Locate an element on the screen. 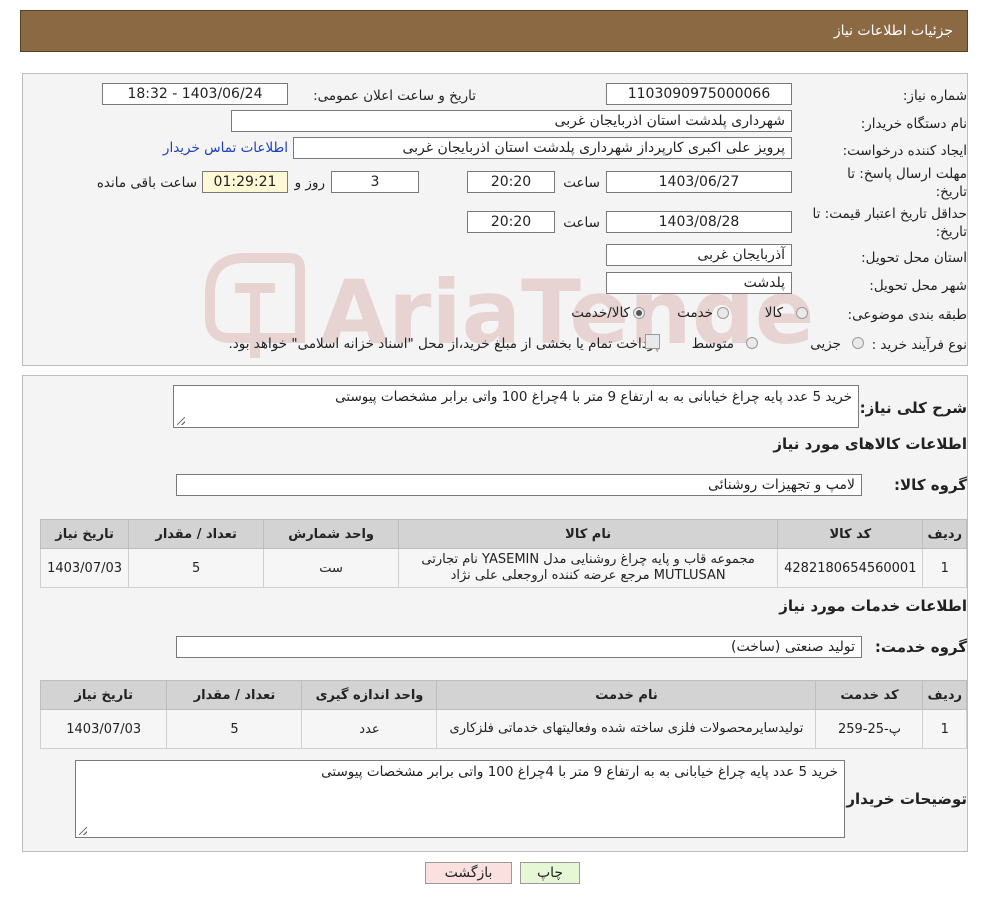 The image size is (985, 906). cell-measure-unit: عدد is located at coordinates (369, 729).